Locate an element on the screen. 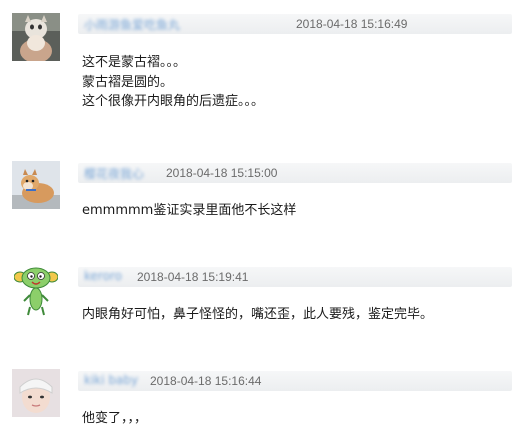  comment-text: 内眼角好可怕，鼻子怪怪的，嘴还歪，此人要残，鉴定完毕。 is located at coordinates (257, 315).